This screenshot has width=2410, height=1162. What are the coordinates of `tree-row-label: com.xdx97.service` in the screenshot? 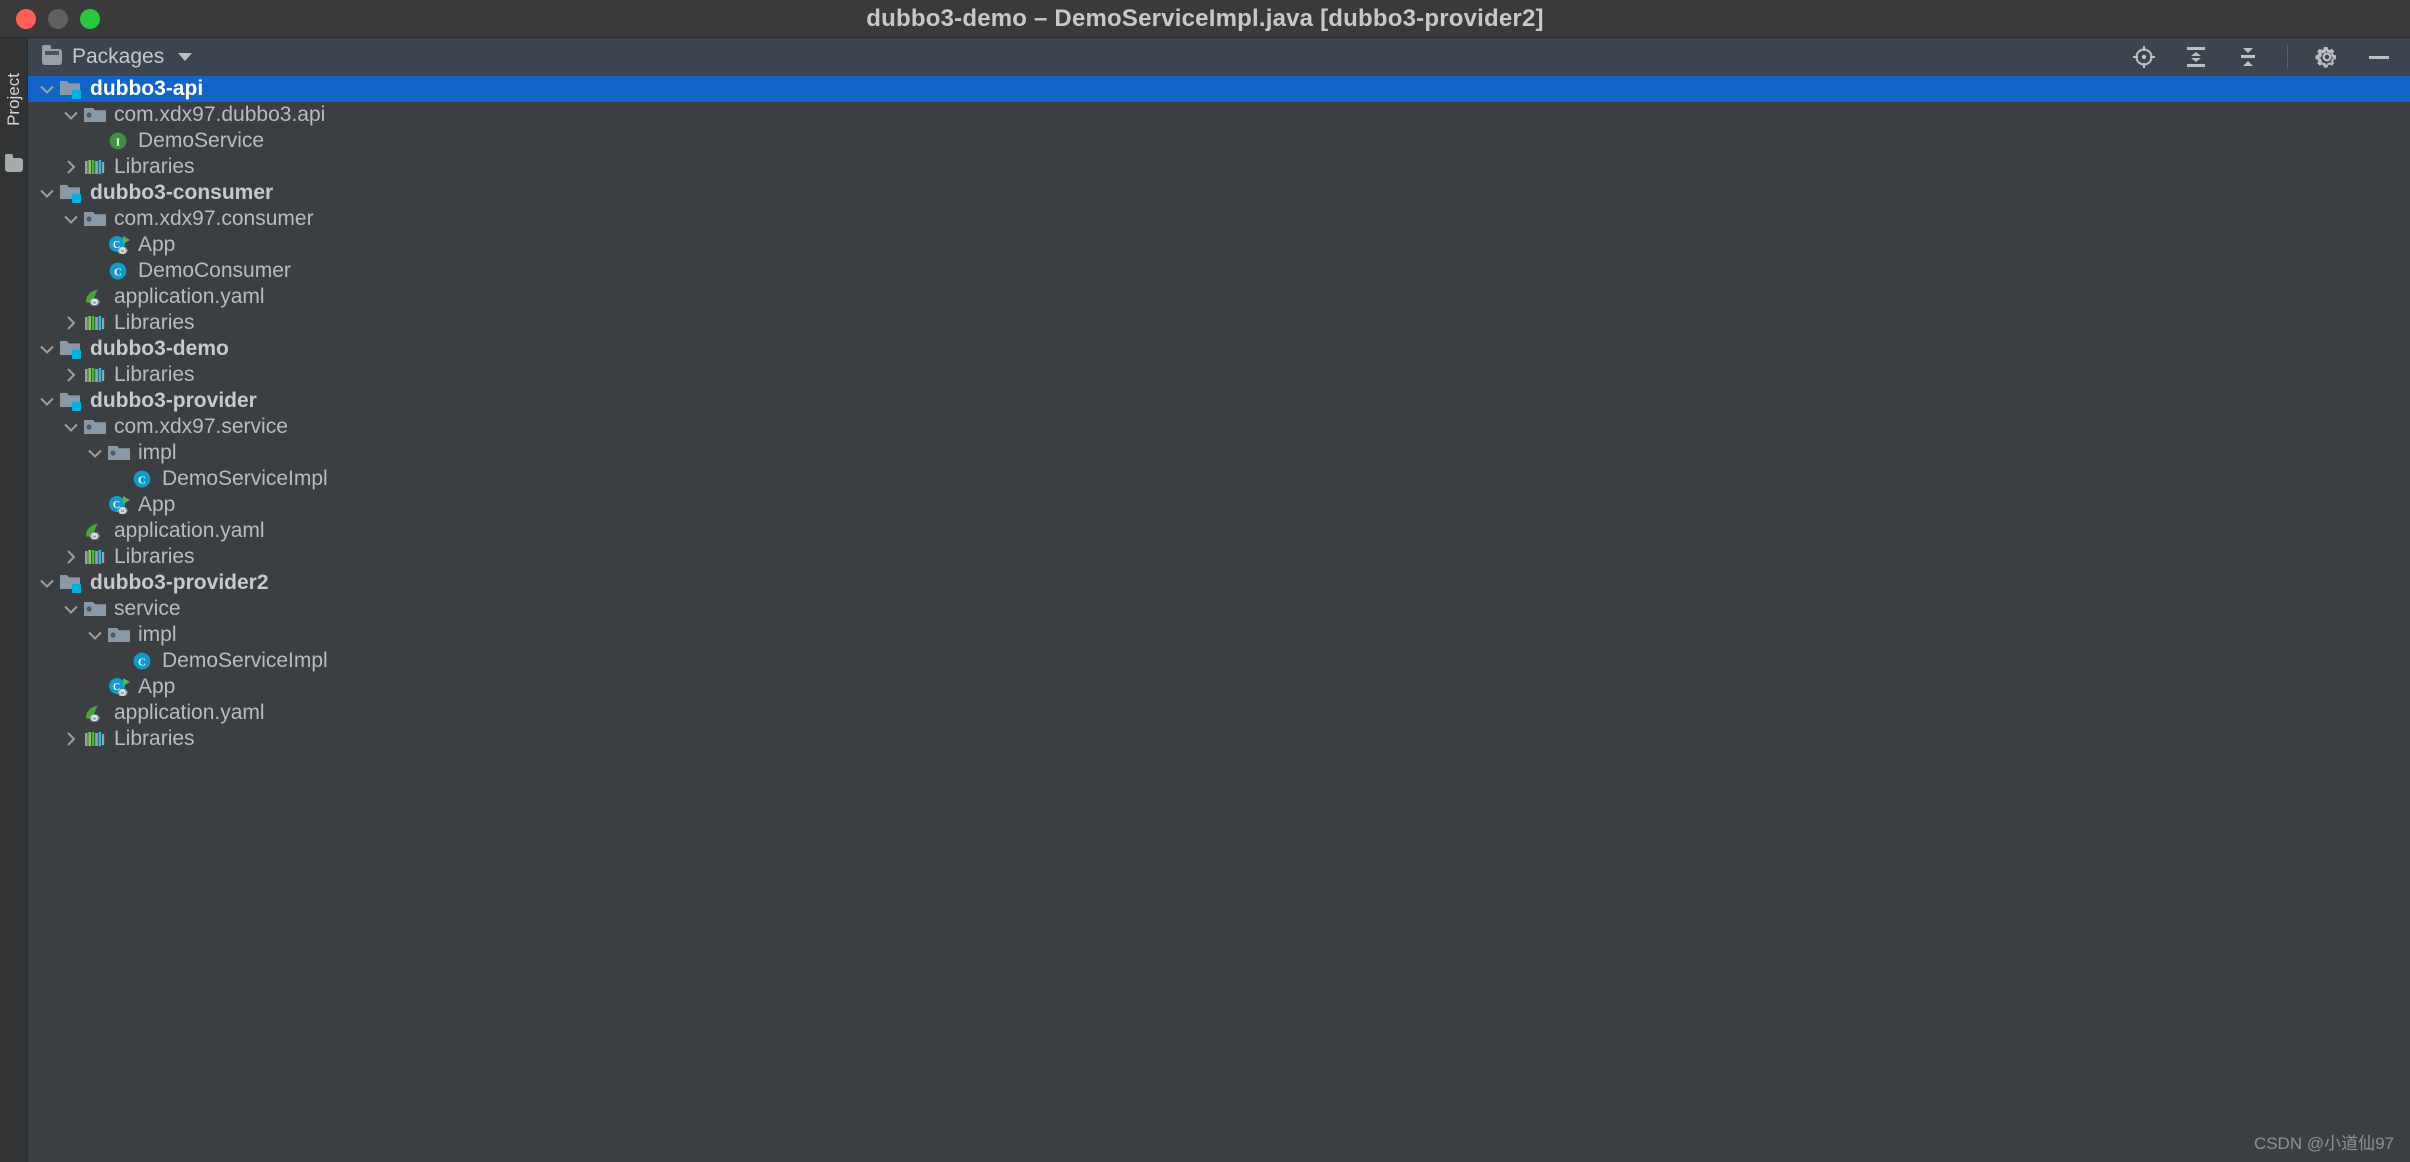 It's located at (201, 426).